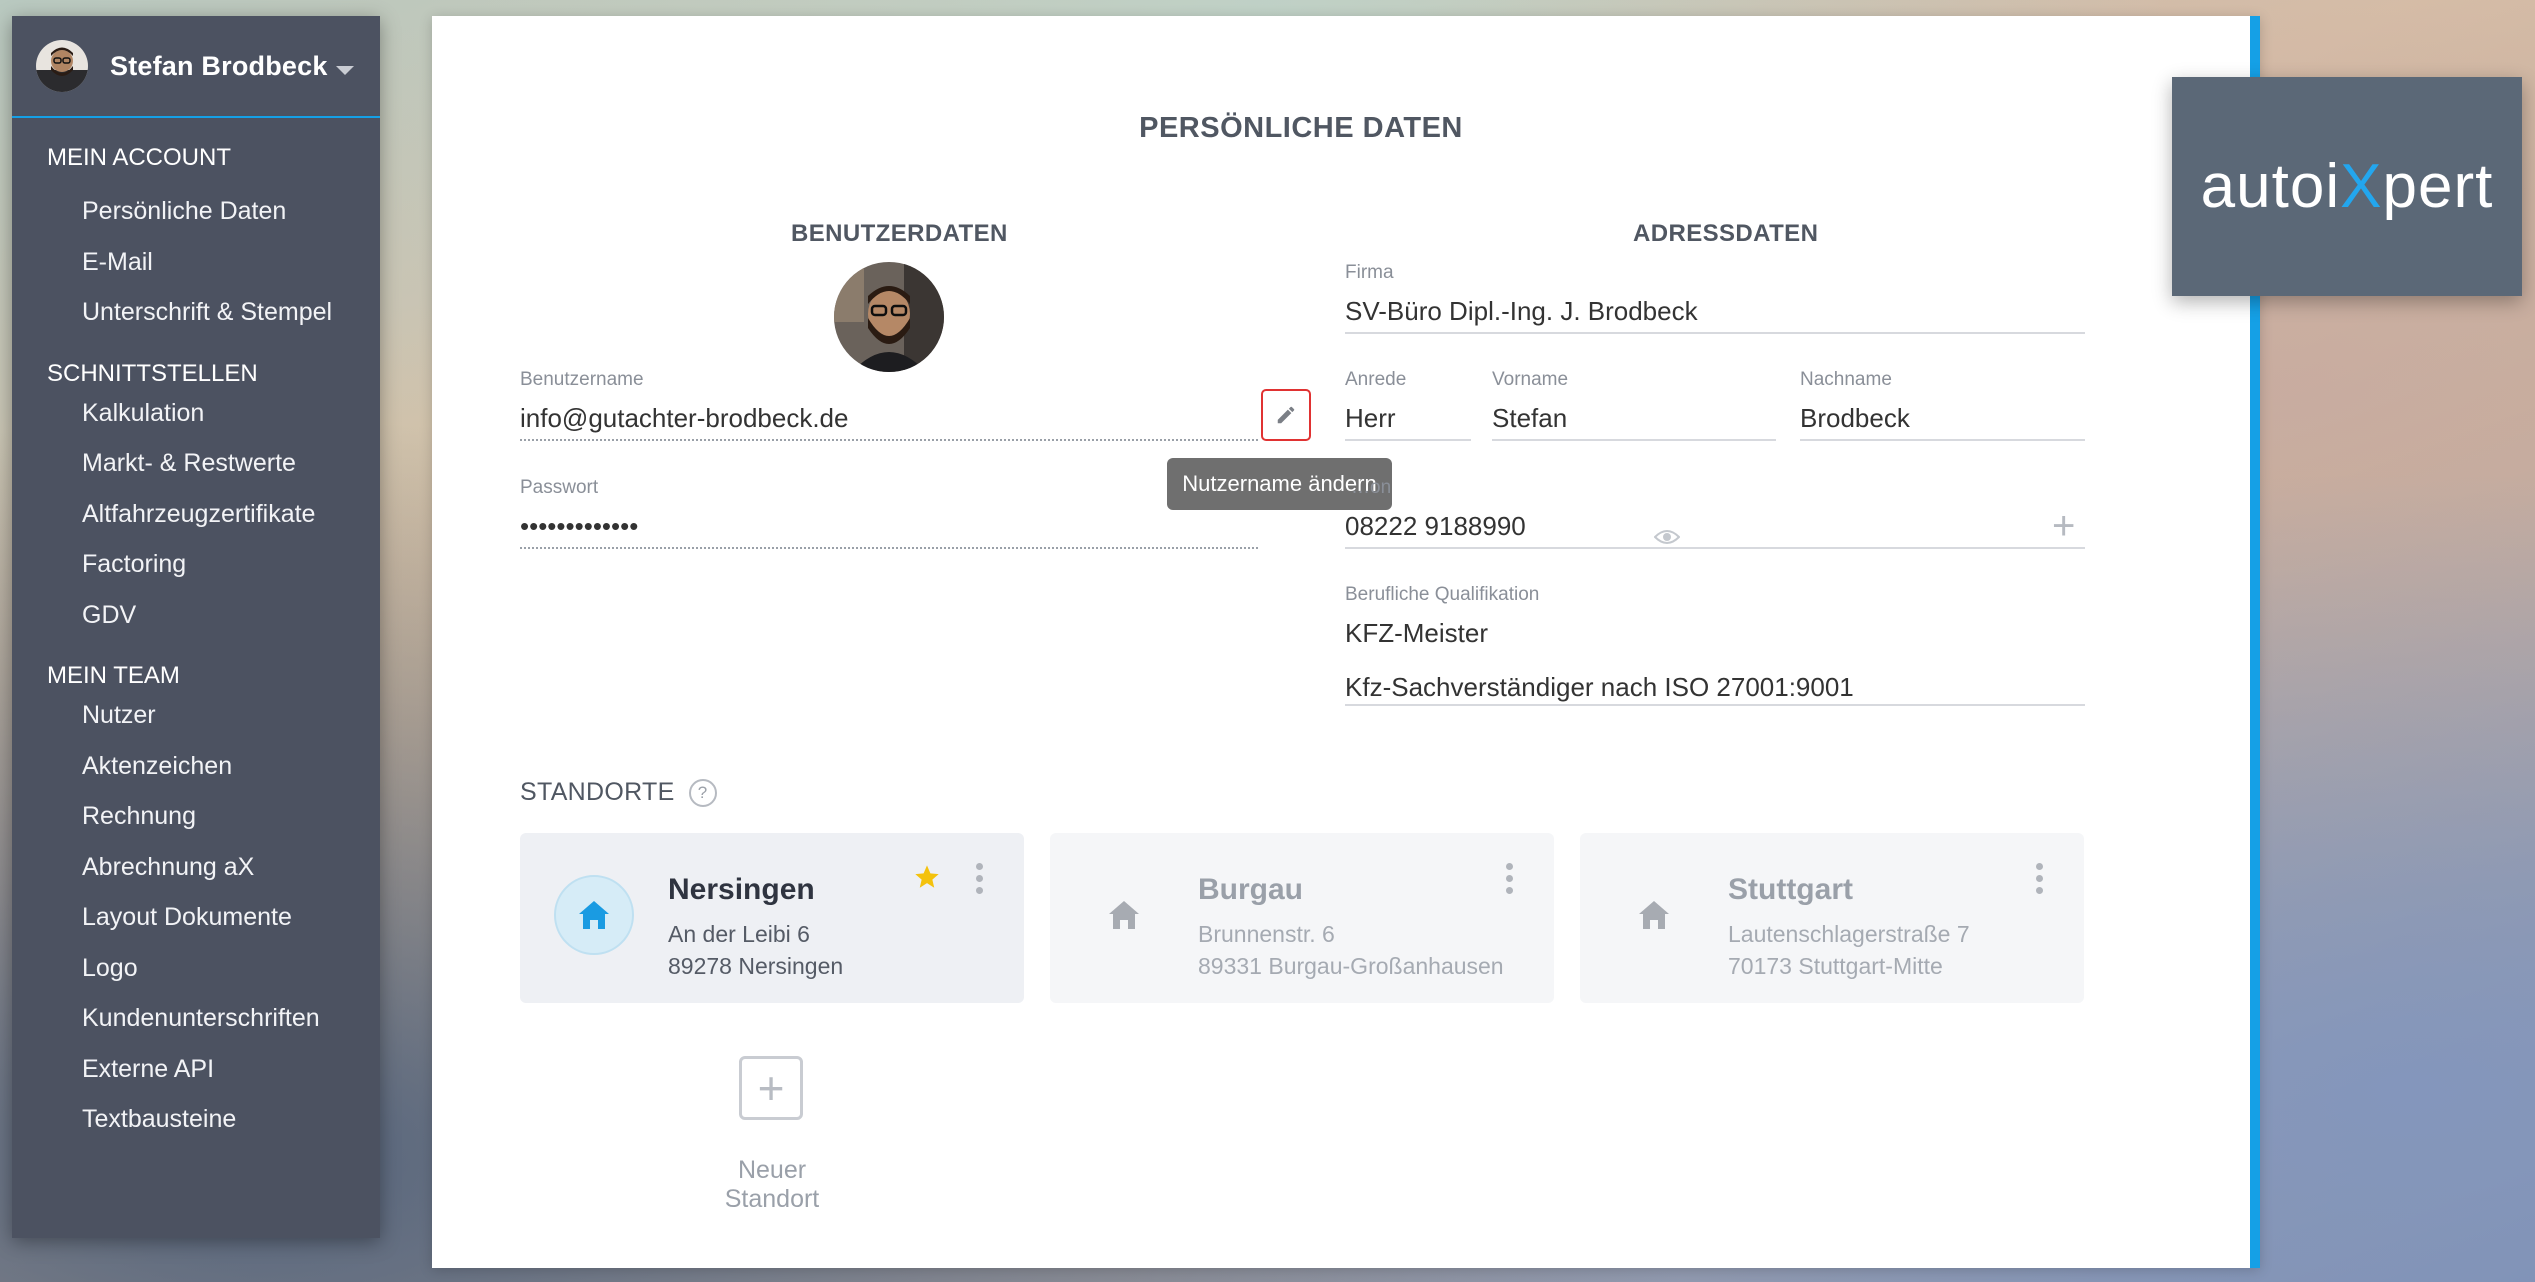 The height and width of the screenshot is (1282, 2535). Describe the element at coordinates (219, 65) in the screenshot. I see `user-name: Stefan Brodbeck` at that location.